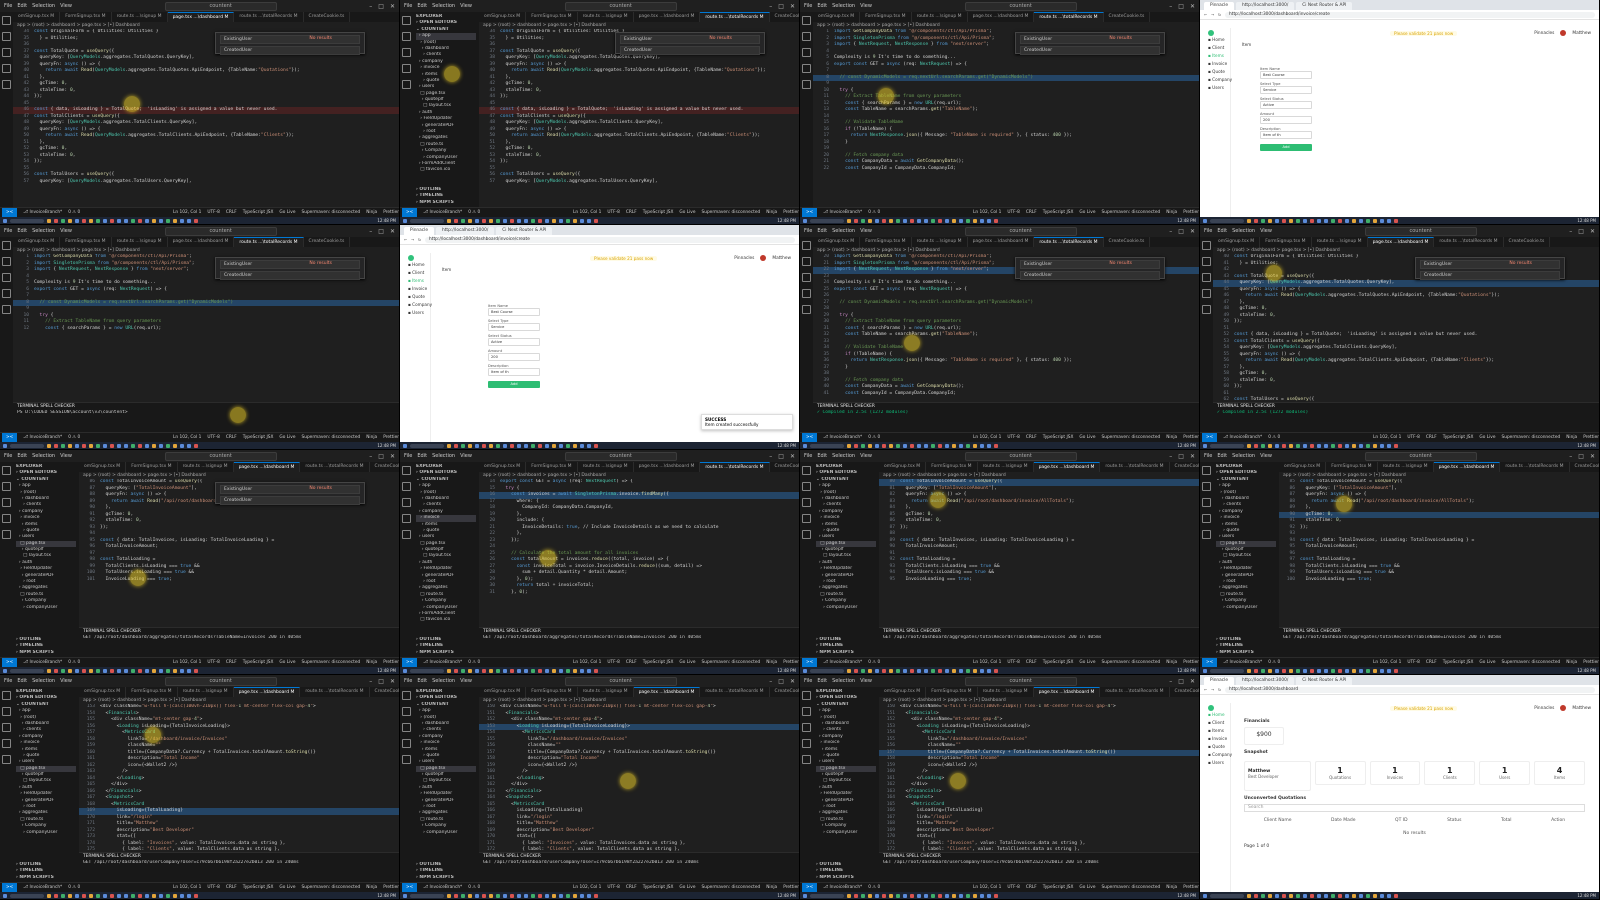 The width and height of the screenshot is (1600, 900). Describe the element at coordinates (658, 662) in the screenshot. I see `language-mode: TypeScript JSX` at that location.